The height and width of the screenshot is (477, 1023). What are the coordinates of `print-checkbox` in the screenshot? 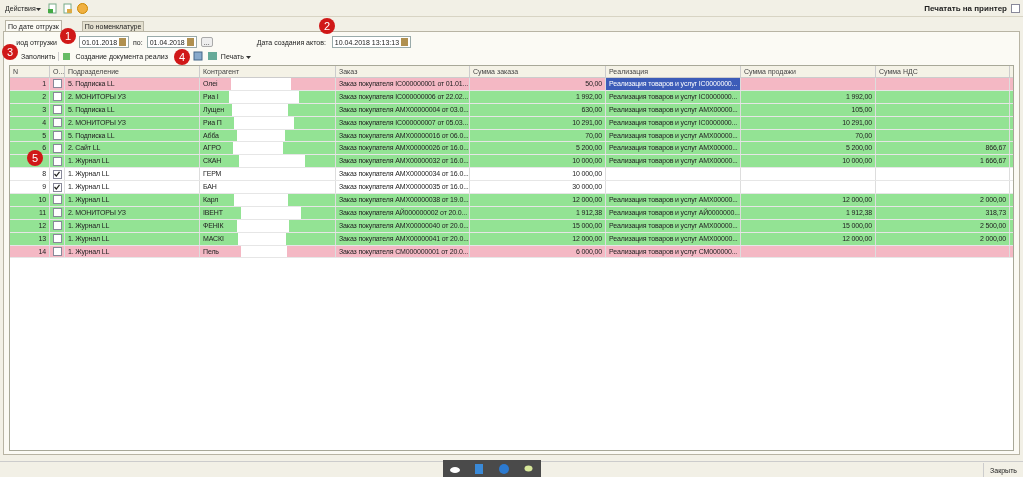 It's located at (1015, 8).